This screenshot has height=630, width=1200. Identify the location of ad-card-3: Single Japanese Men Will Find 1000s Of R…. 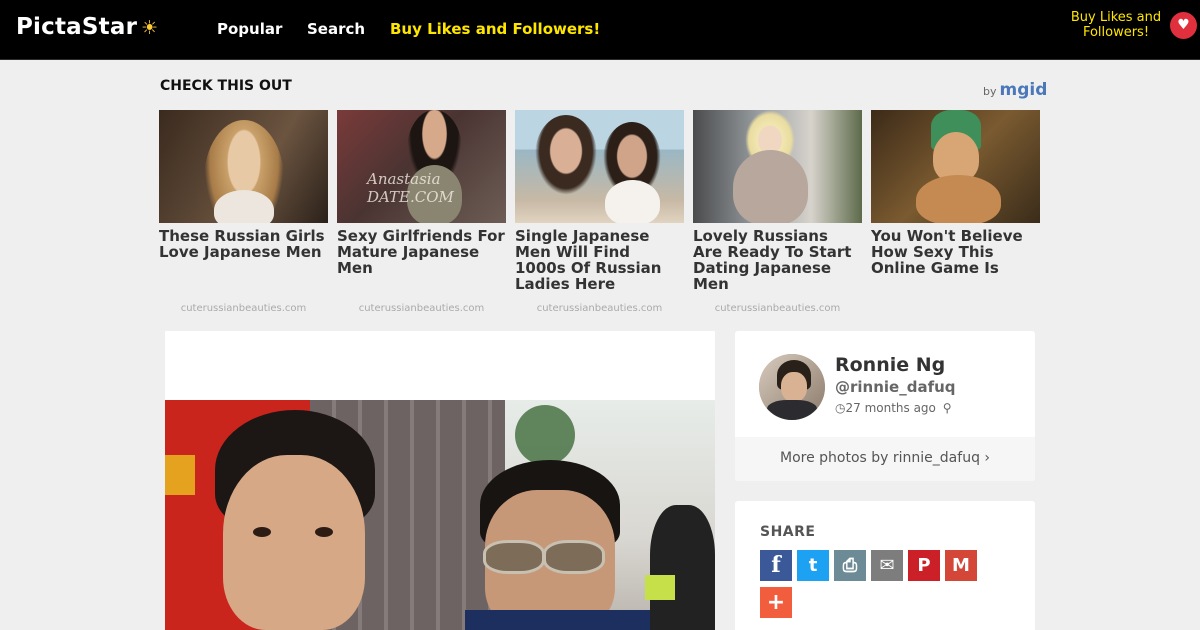
(599, 201).